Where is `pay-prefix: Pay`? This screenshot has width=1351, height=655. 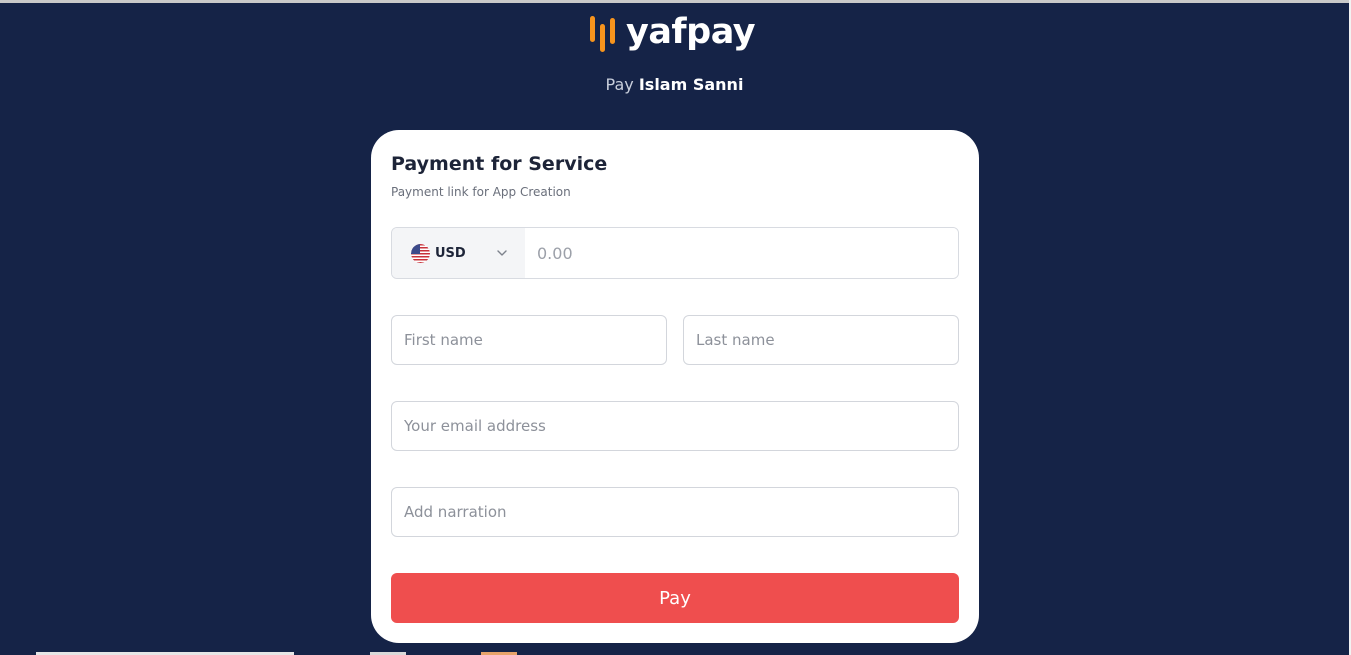
pay-prefix: Pay is located at coordinates (619, 84).